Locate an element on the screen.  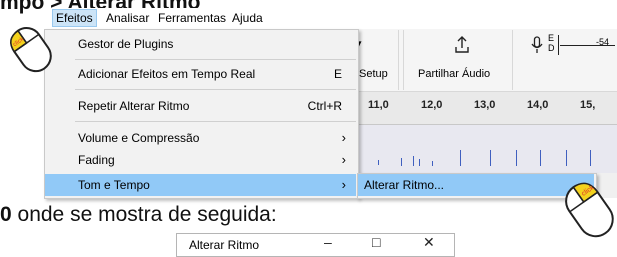
ruler-tick-label: 14,0 is located at coordinates (538, 105).